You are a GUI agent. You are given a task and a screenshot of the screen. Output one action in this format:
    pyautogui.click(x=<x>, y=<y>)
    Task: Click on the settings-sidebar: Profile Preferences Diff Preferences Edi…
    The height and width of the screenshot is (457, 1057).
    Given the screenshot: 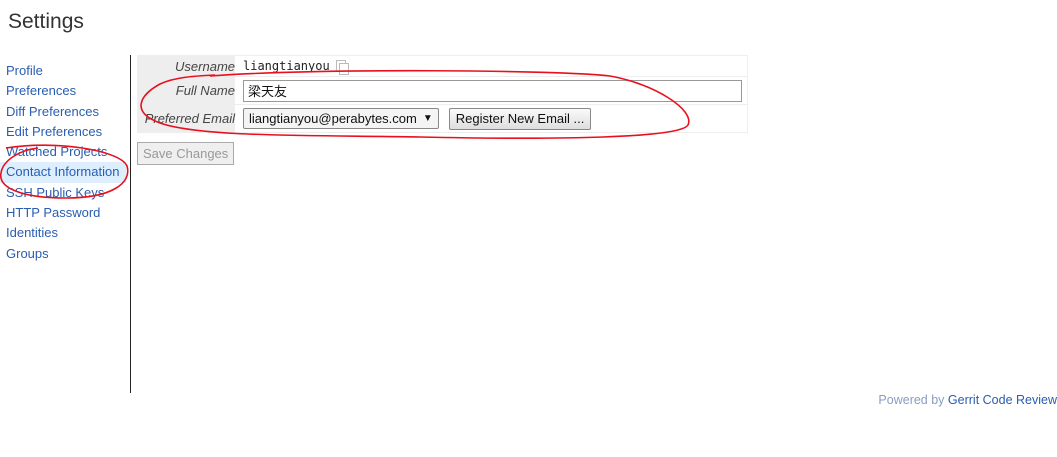 What is the action you would take?
    pyautogui.click(x=63, y=162)
    